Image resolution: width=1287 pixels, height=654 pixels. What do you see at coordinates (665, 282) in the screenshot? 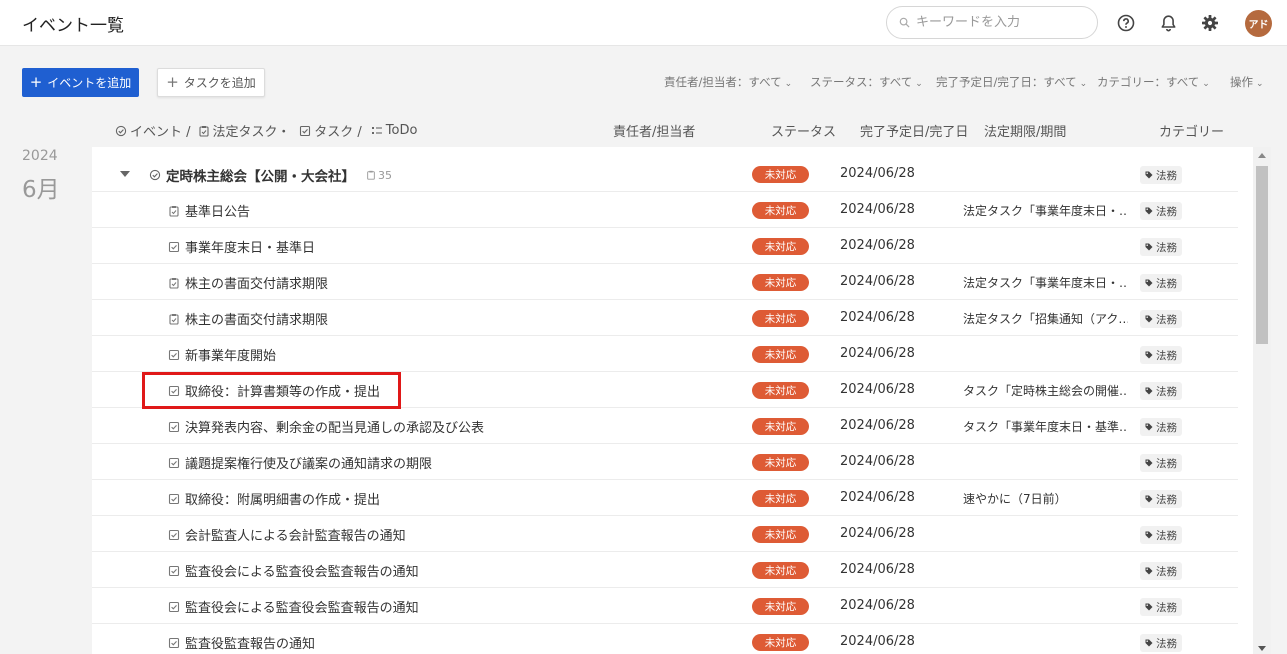
I see `task-row: 株主の書面交付請求期限 未対応 2024/06/28 法定タスク「事業年度末日・… 法務` at bounding box center [665, 282].